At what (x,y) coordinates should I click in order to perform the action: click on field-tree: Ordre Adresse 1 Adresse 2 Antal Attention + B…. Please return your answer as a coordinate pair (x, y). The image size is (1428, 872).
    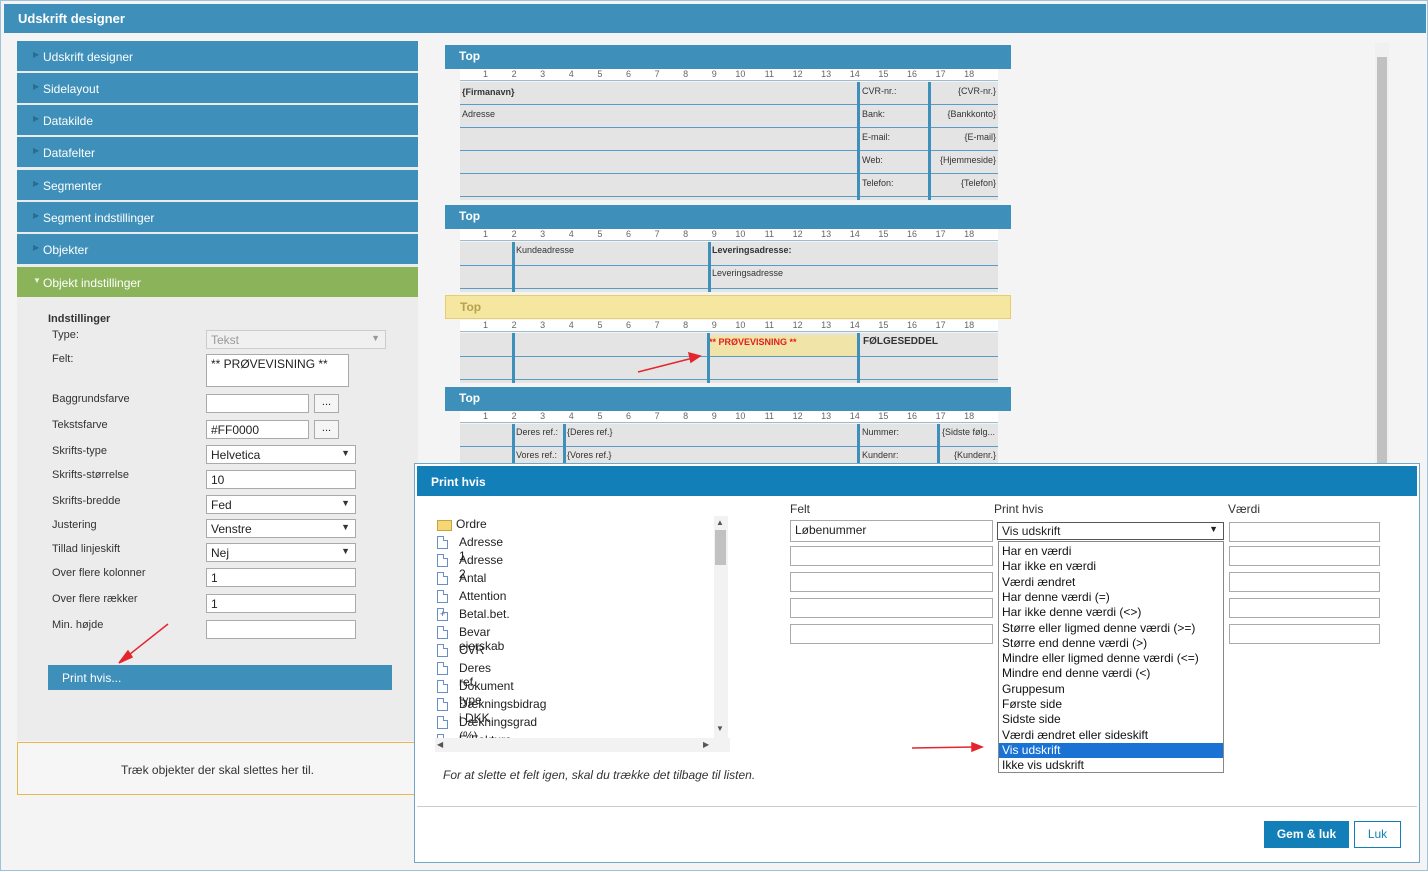
    Looking at the image, I should click on (583, 628).